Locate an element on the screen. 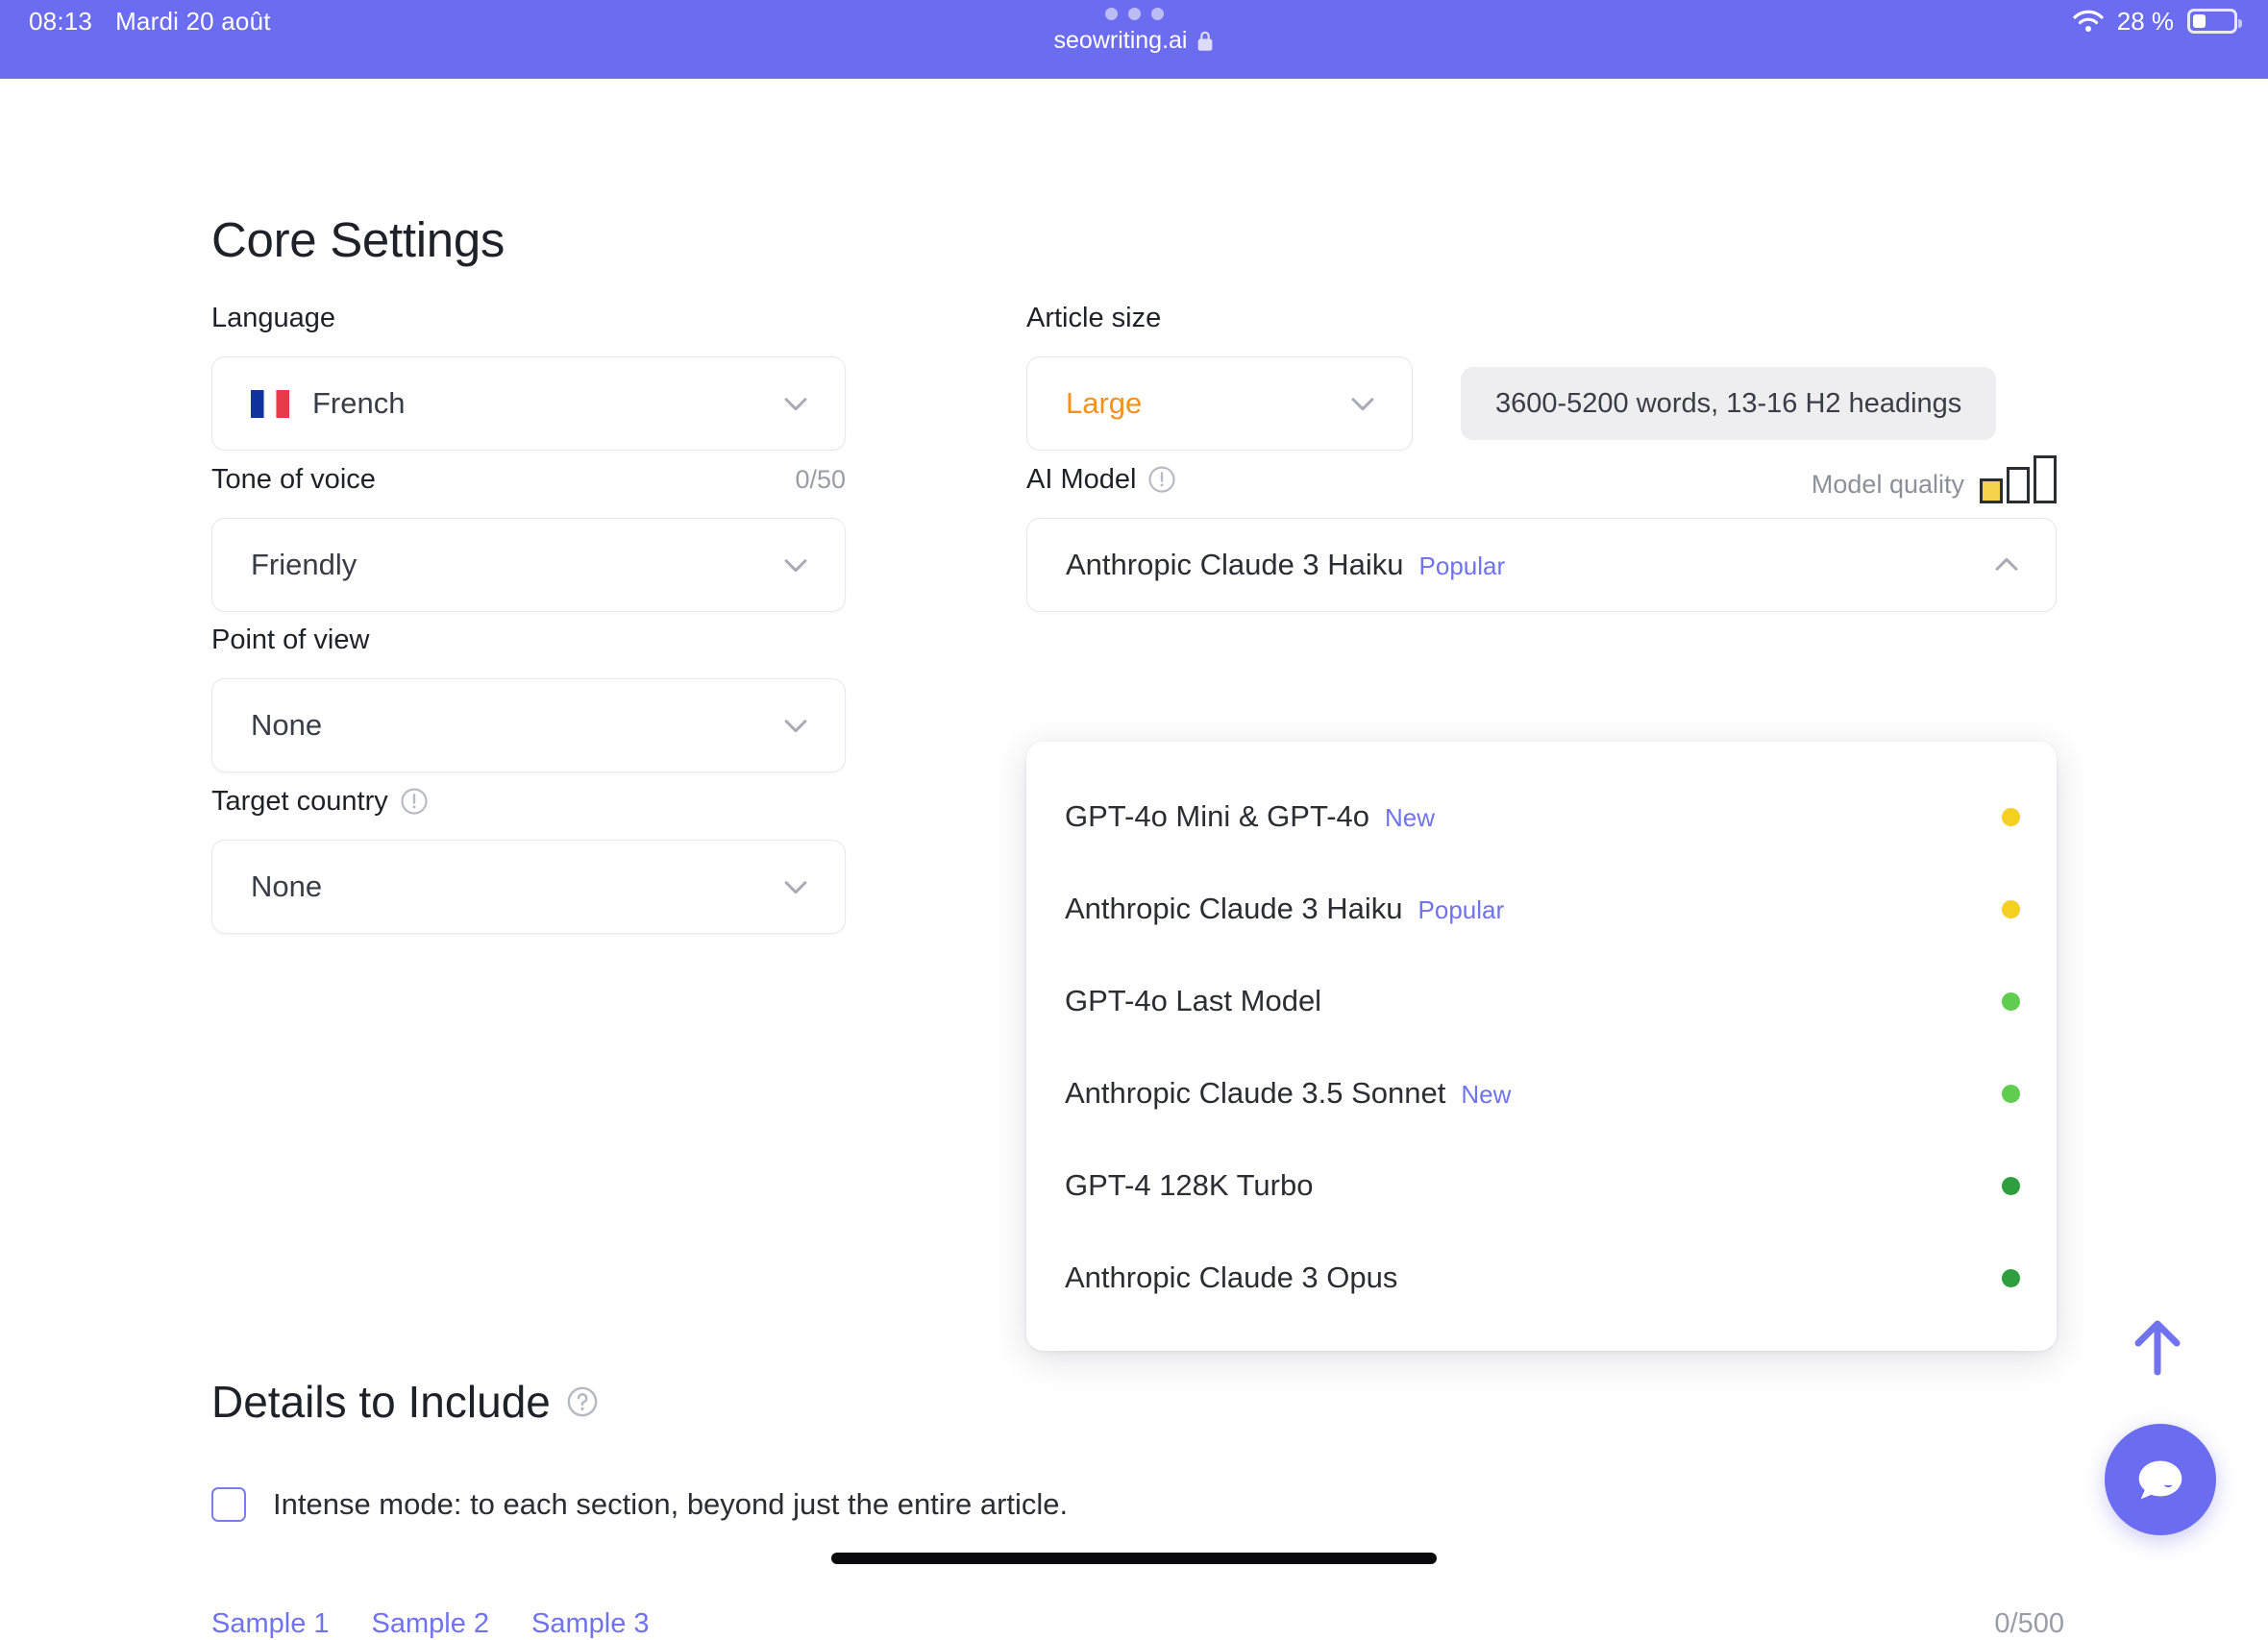  language-label: Language is located at coordinates (273, 317).